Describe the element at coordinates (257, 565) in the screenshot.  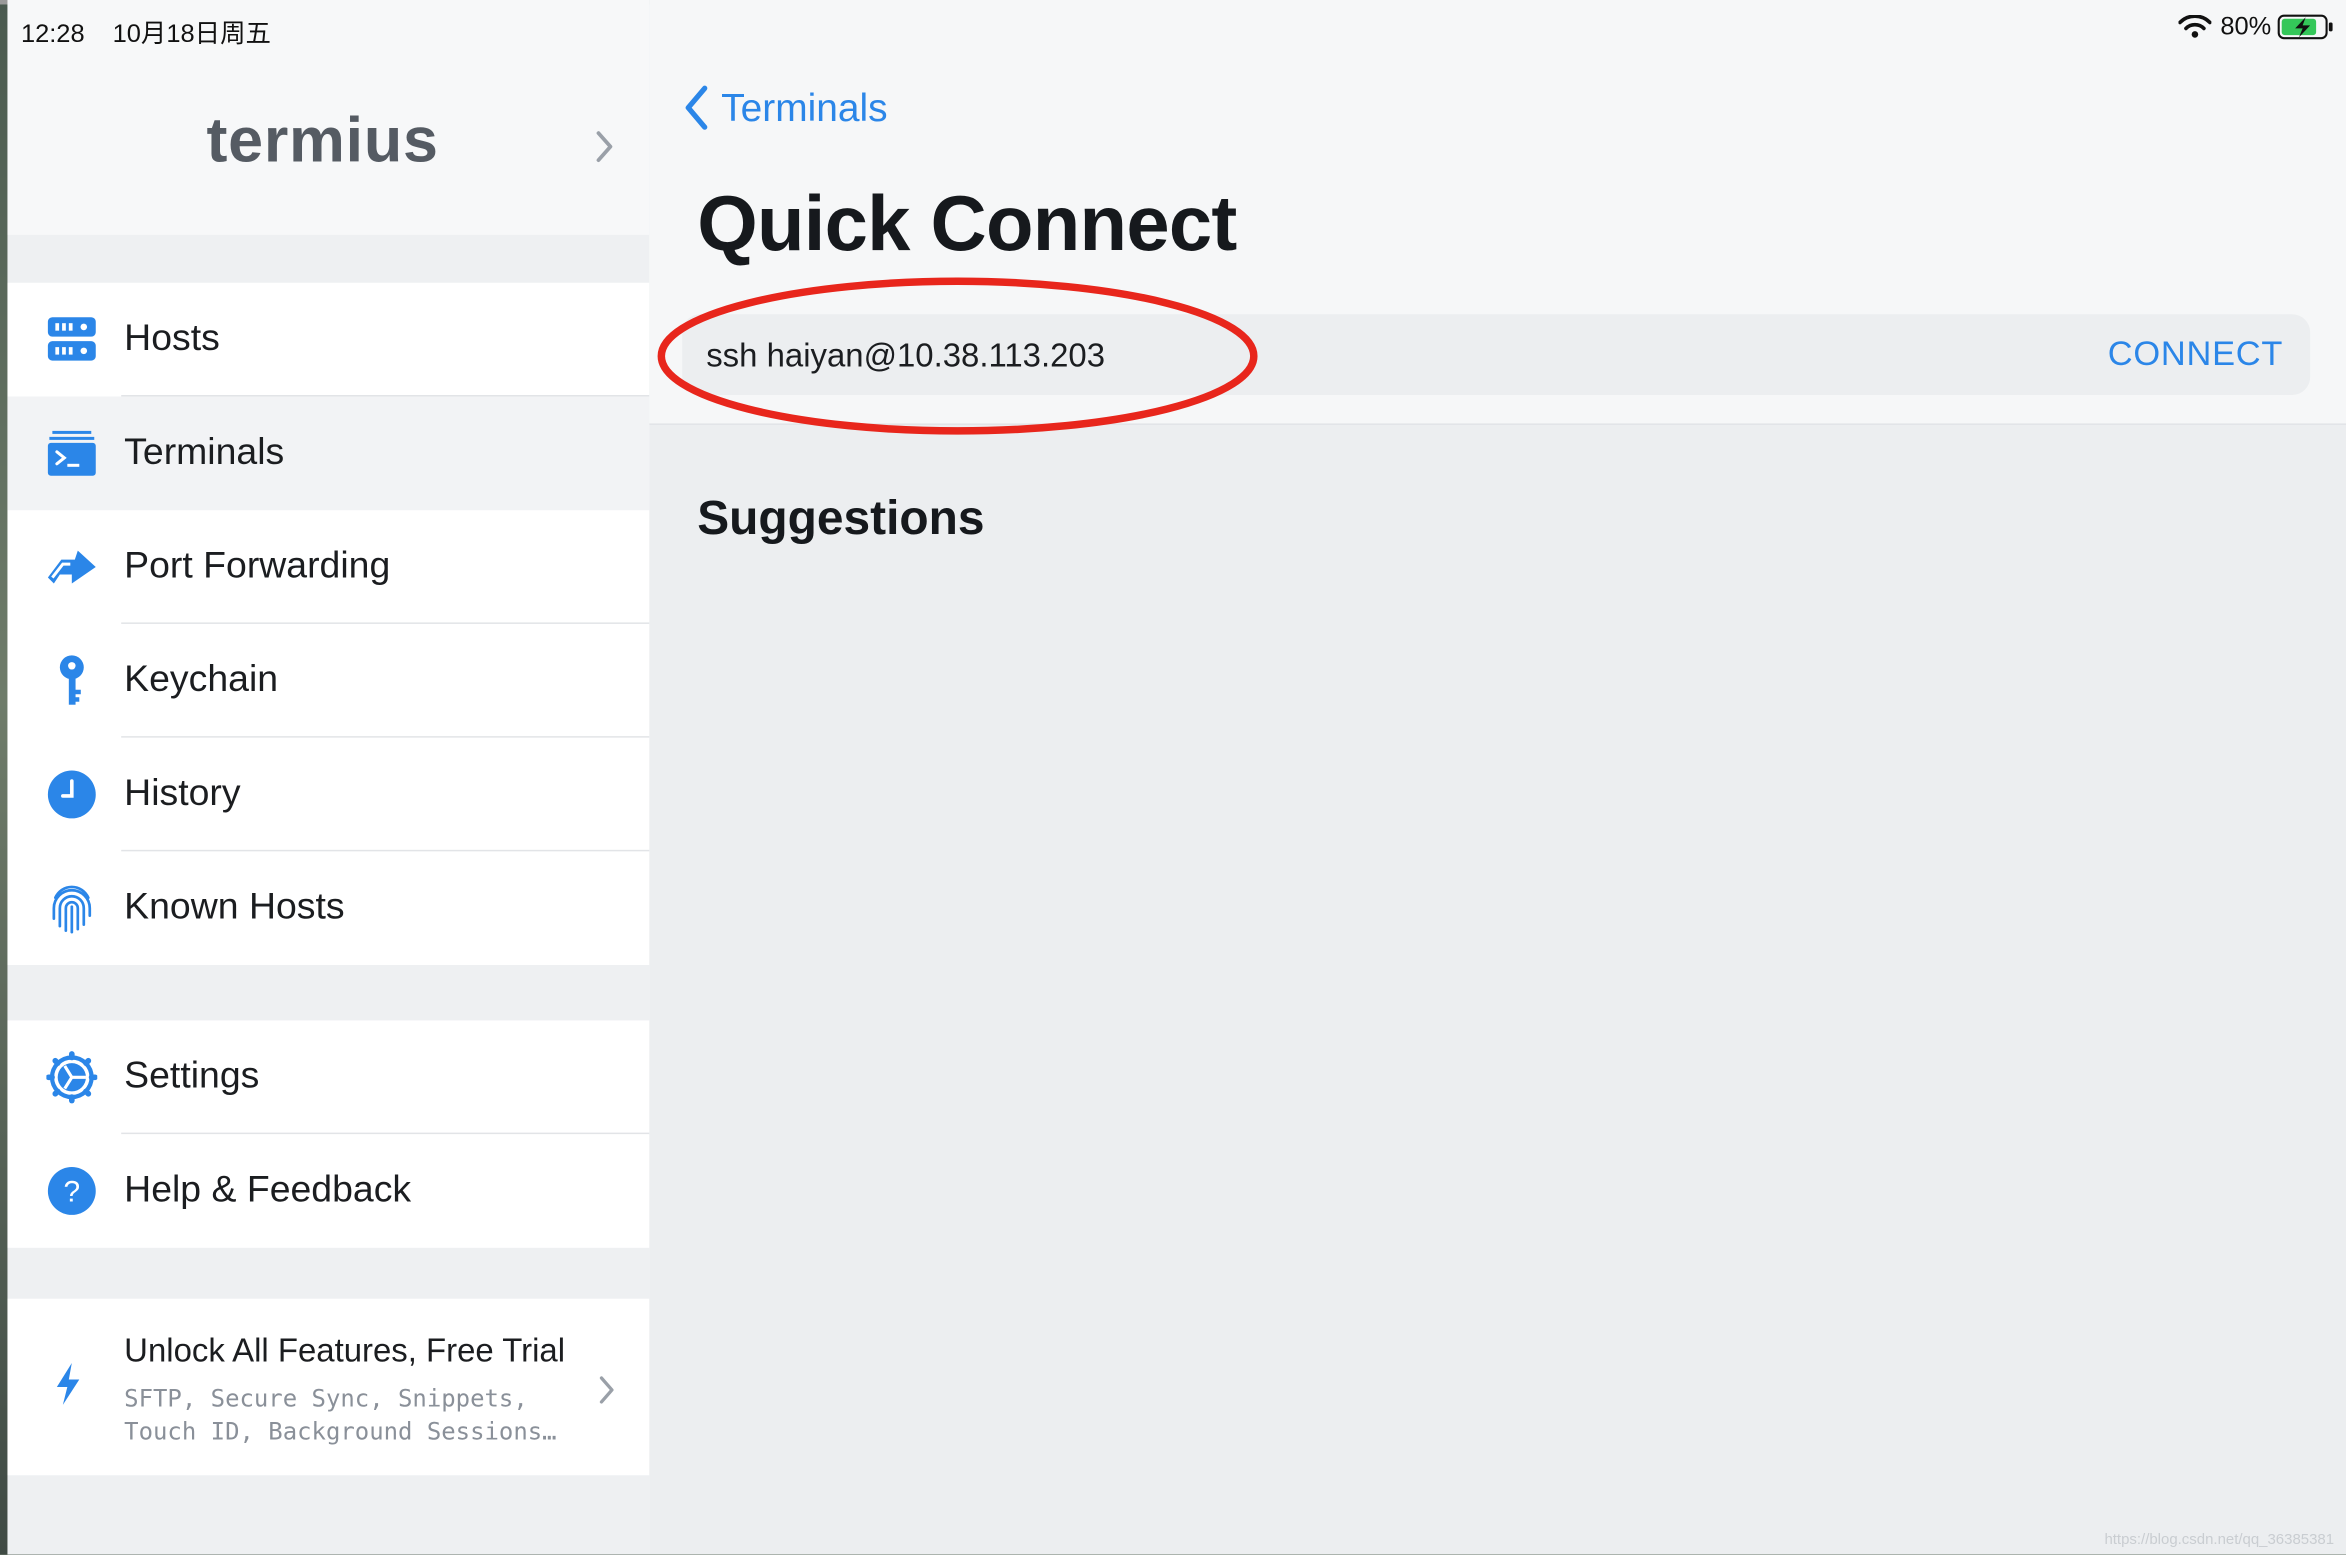
I see `sidebar-item-label: Port Forwarding` at that location.